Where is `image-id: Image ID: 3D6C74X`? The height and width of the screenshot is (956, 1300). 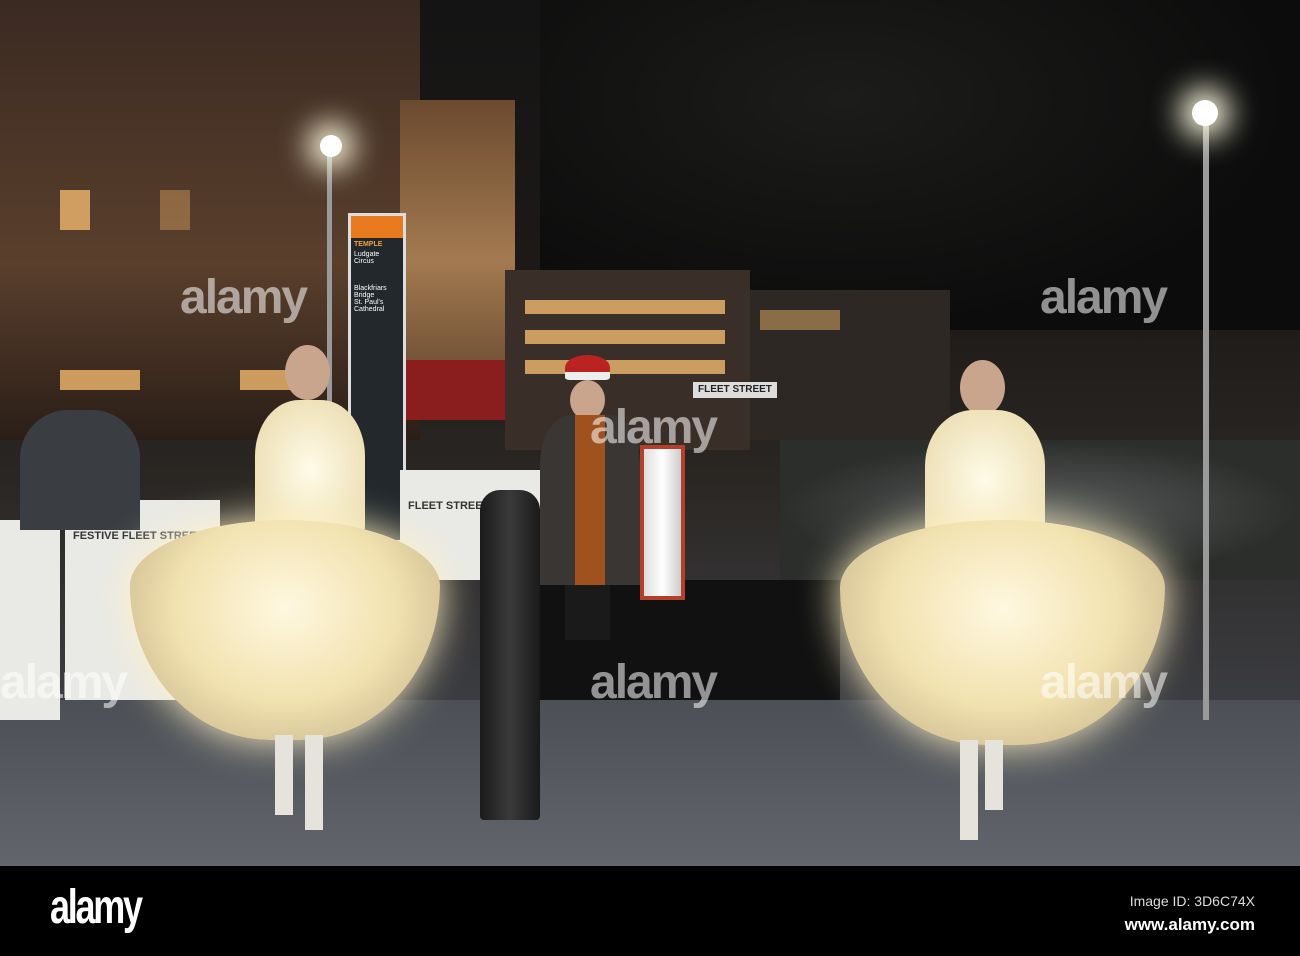 image-id: Image ID: 3D6C74X is located at coordinates (1192, 901).